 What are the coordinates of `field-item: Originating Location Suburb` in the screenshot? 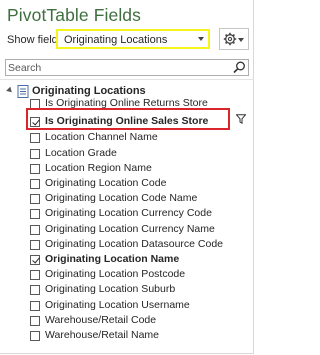 It's located at (135, 290).